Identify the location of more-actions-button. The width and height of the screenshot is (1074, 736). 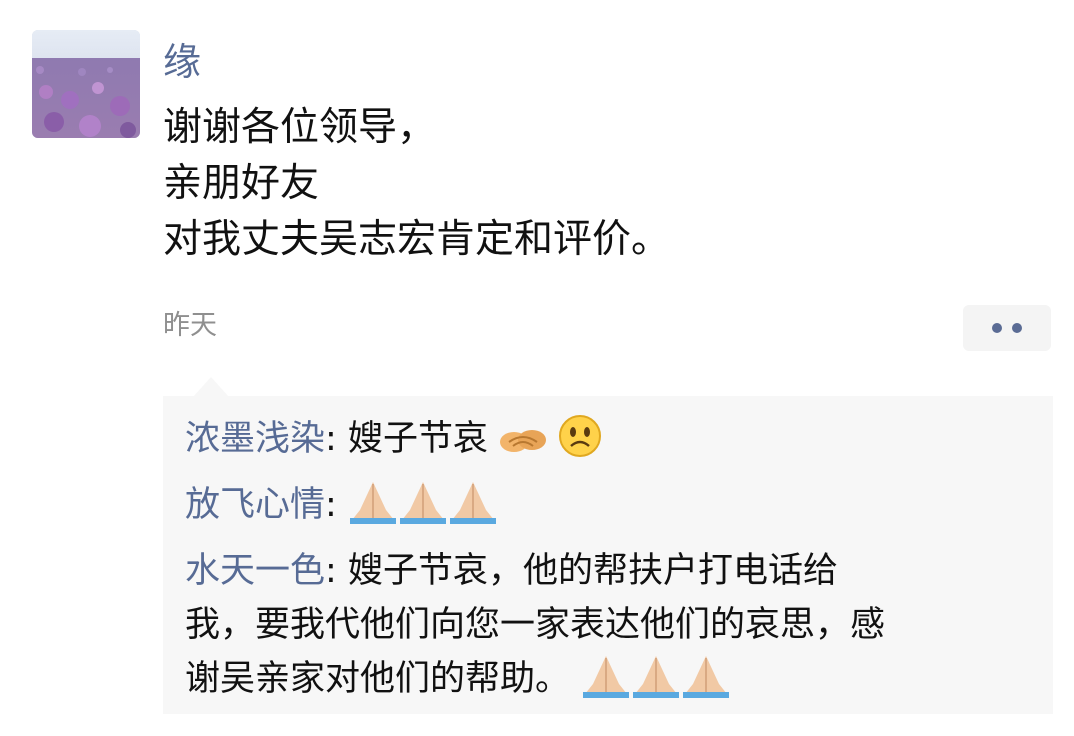
(1007, 328).